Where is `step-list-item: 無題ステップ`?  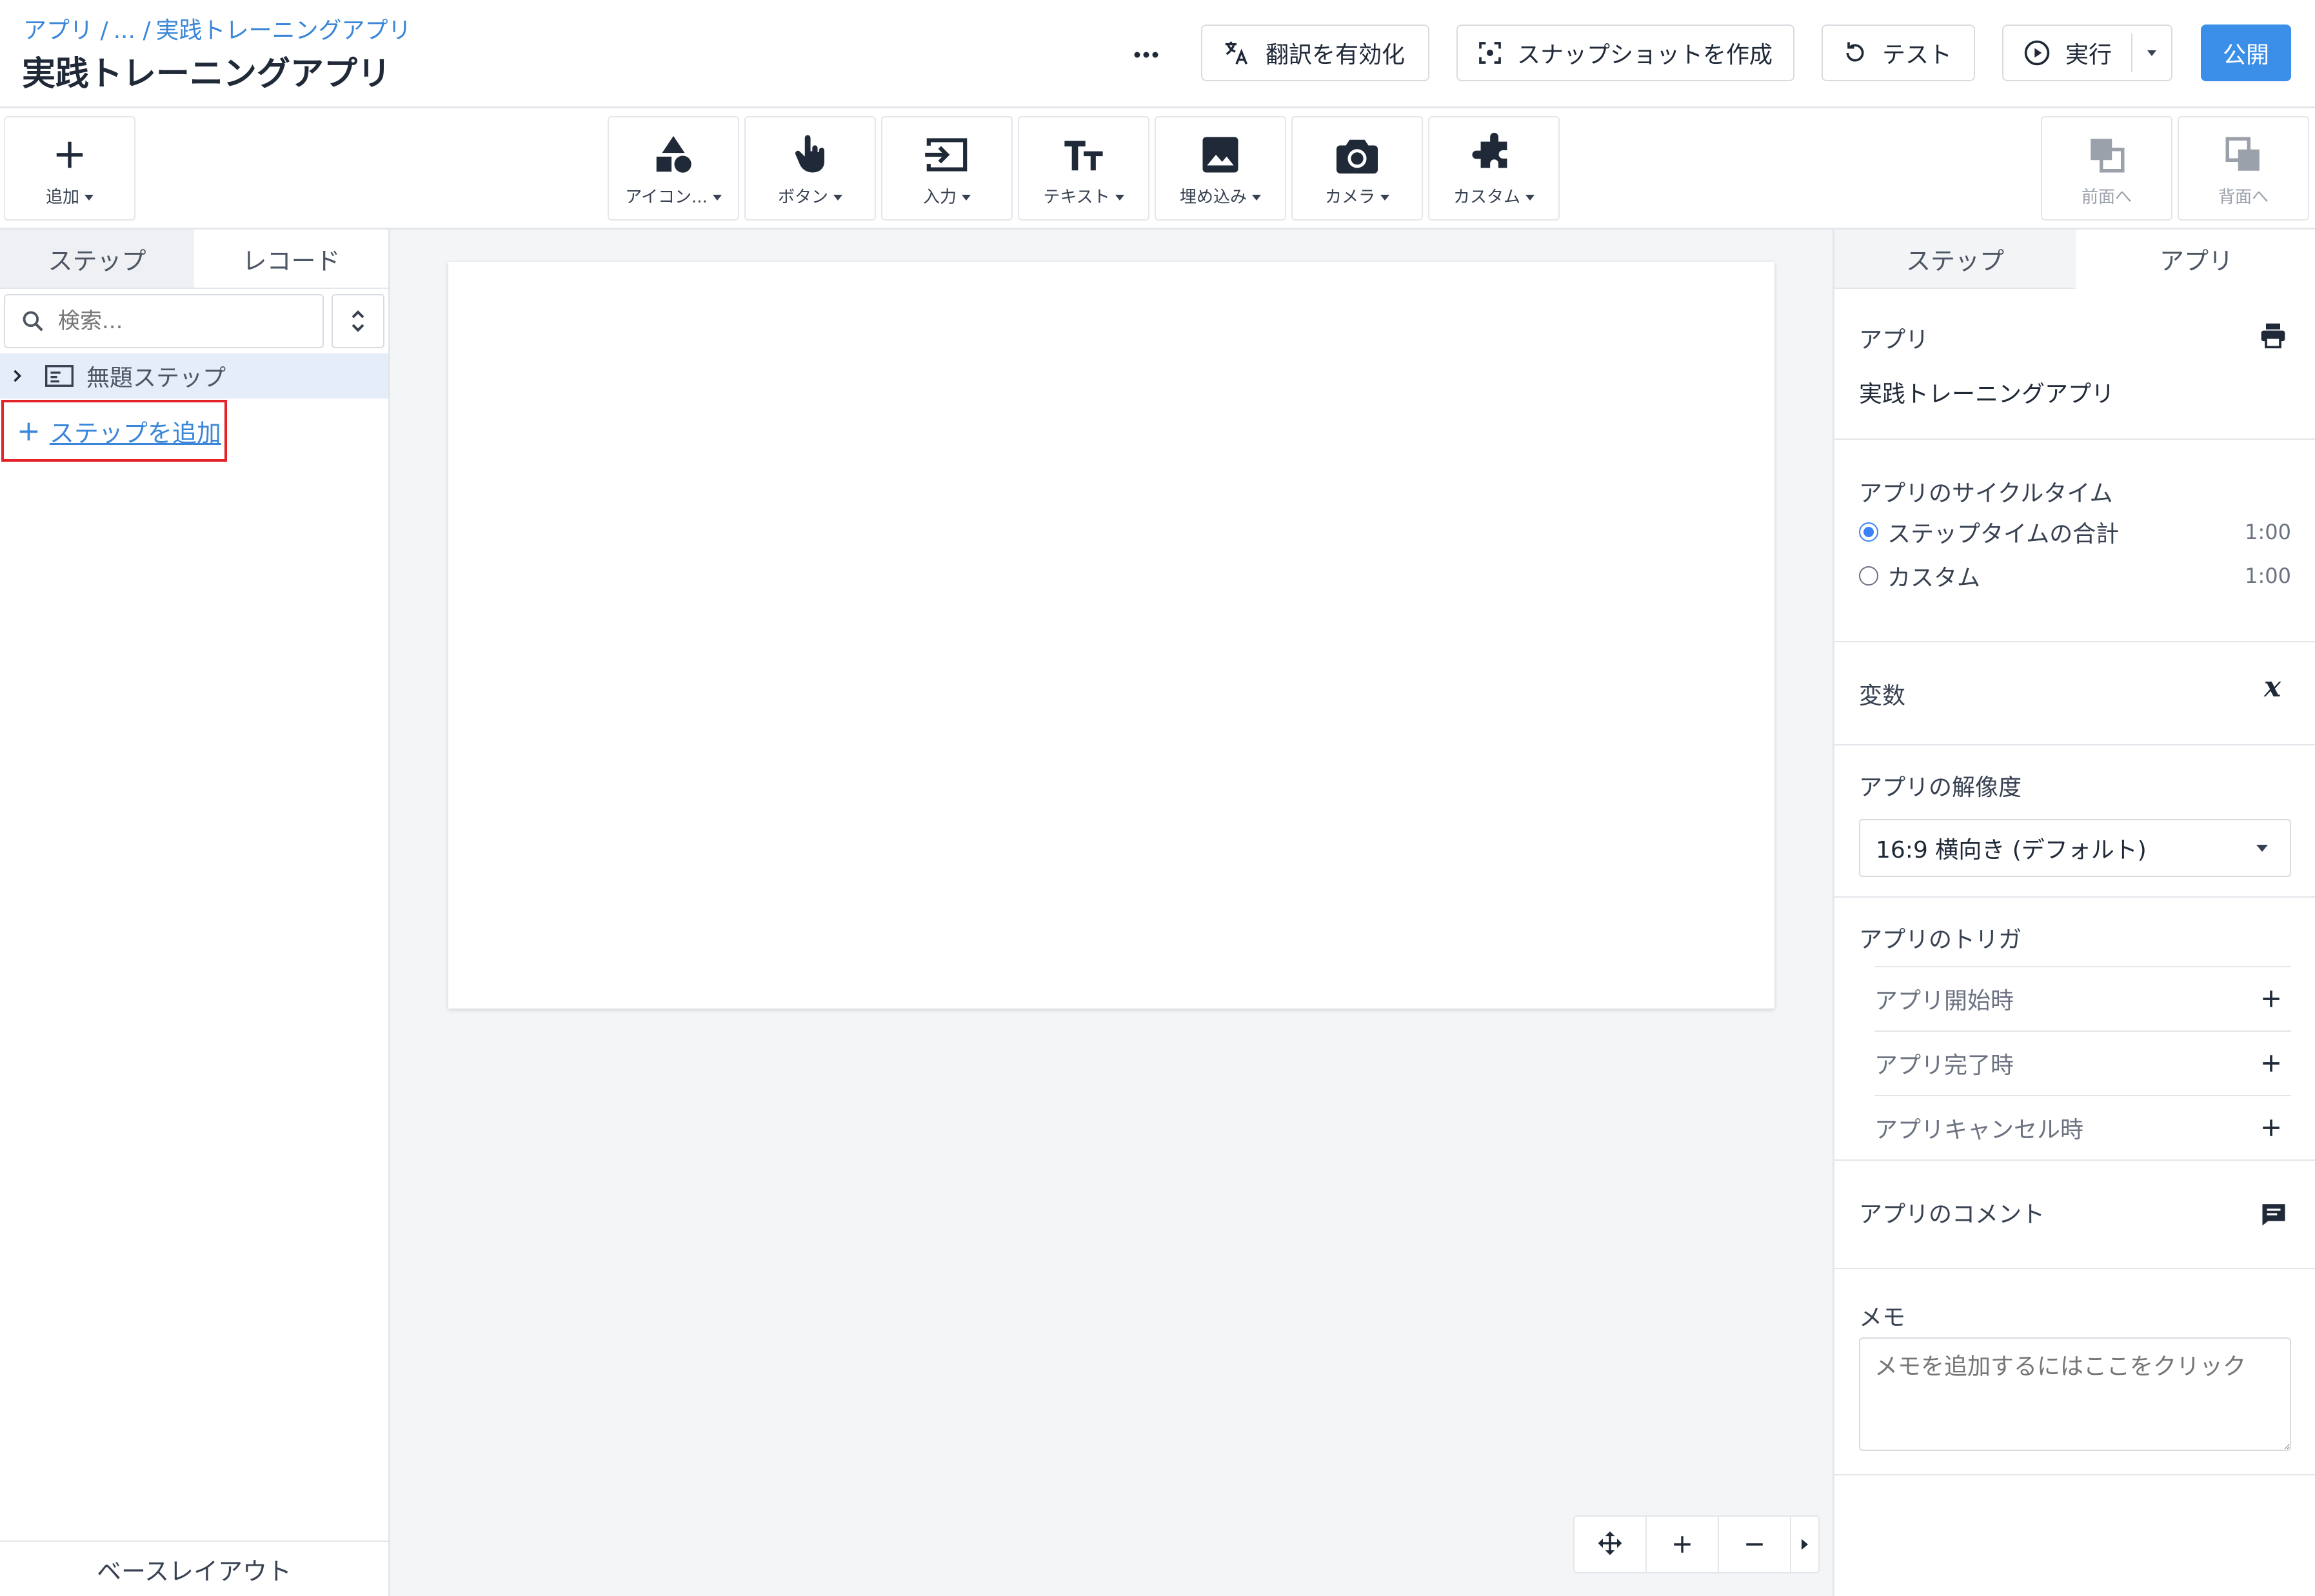
step-list-item: 無題ステップ is located at coordinates (194, 376).